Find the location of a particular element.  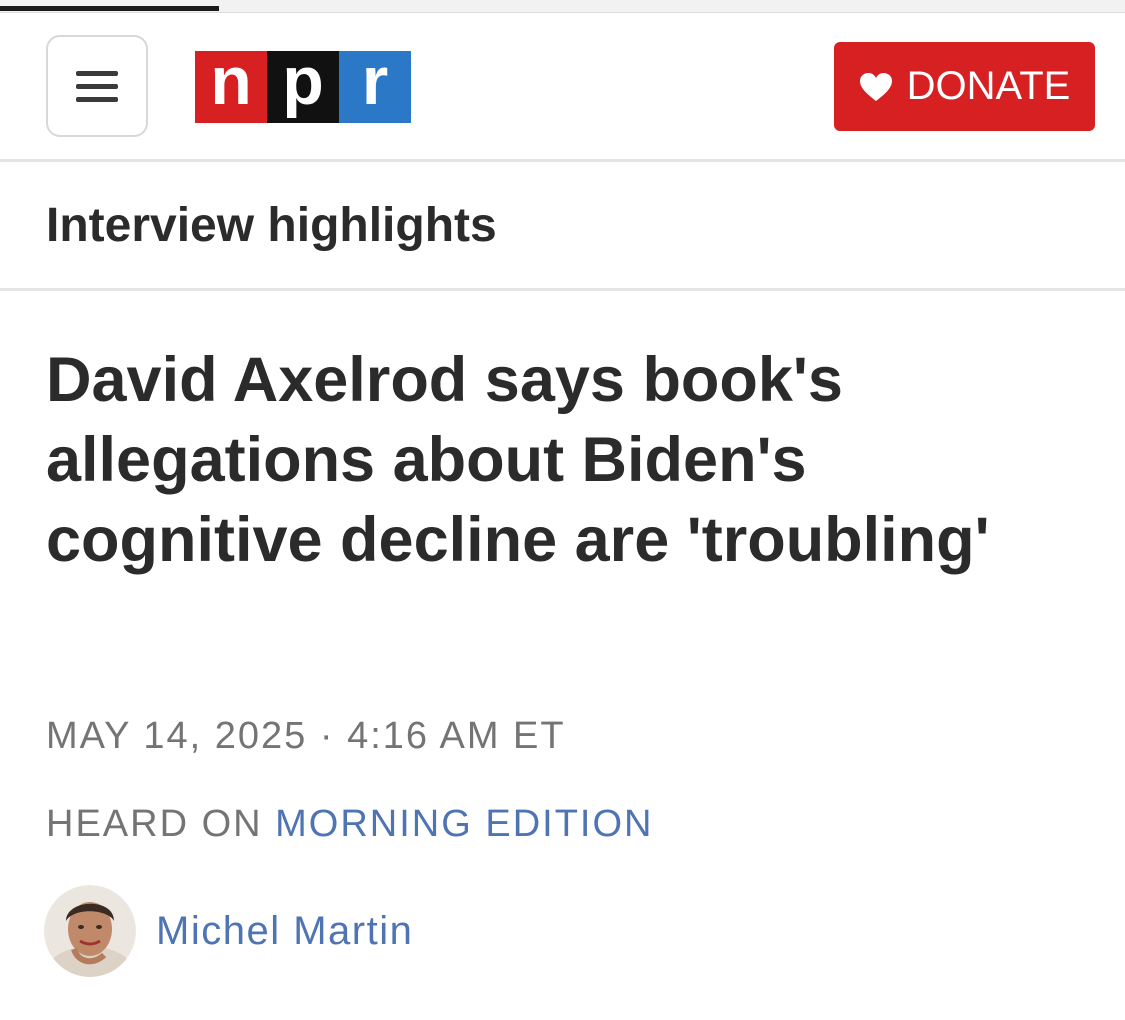

hamburger-menu-icon is located at coordinates (97, 86).